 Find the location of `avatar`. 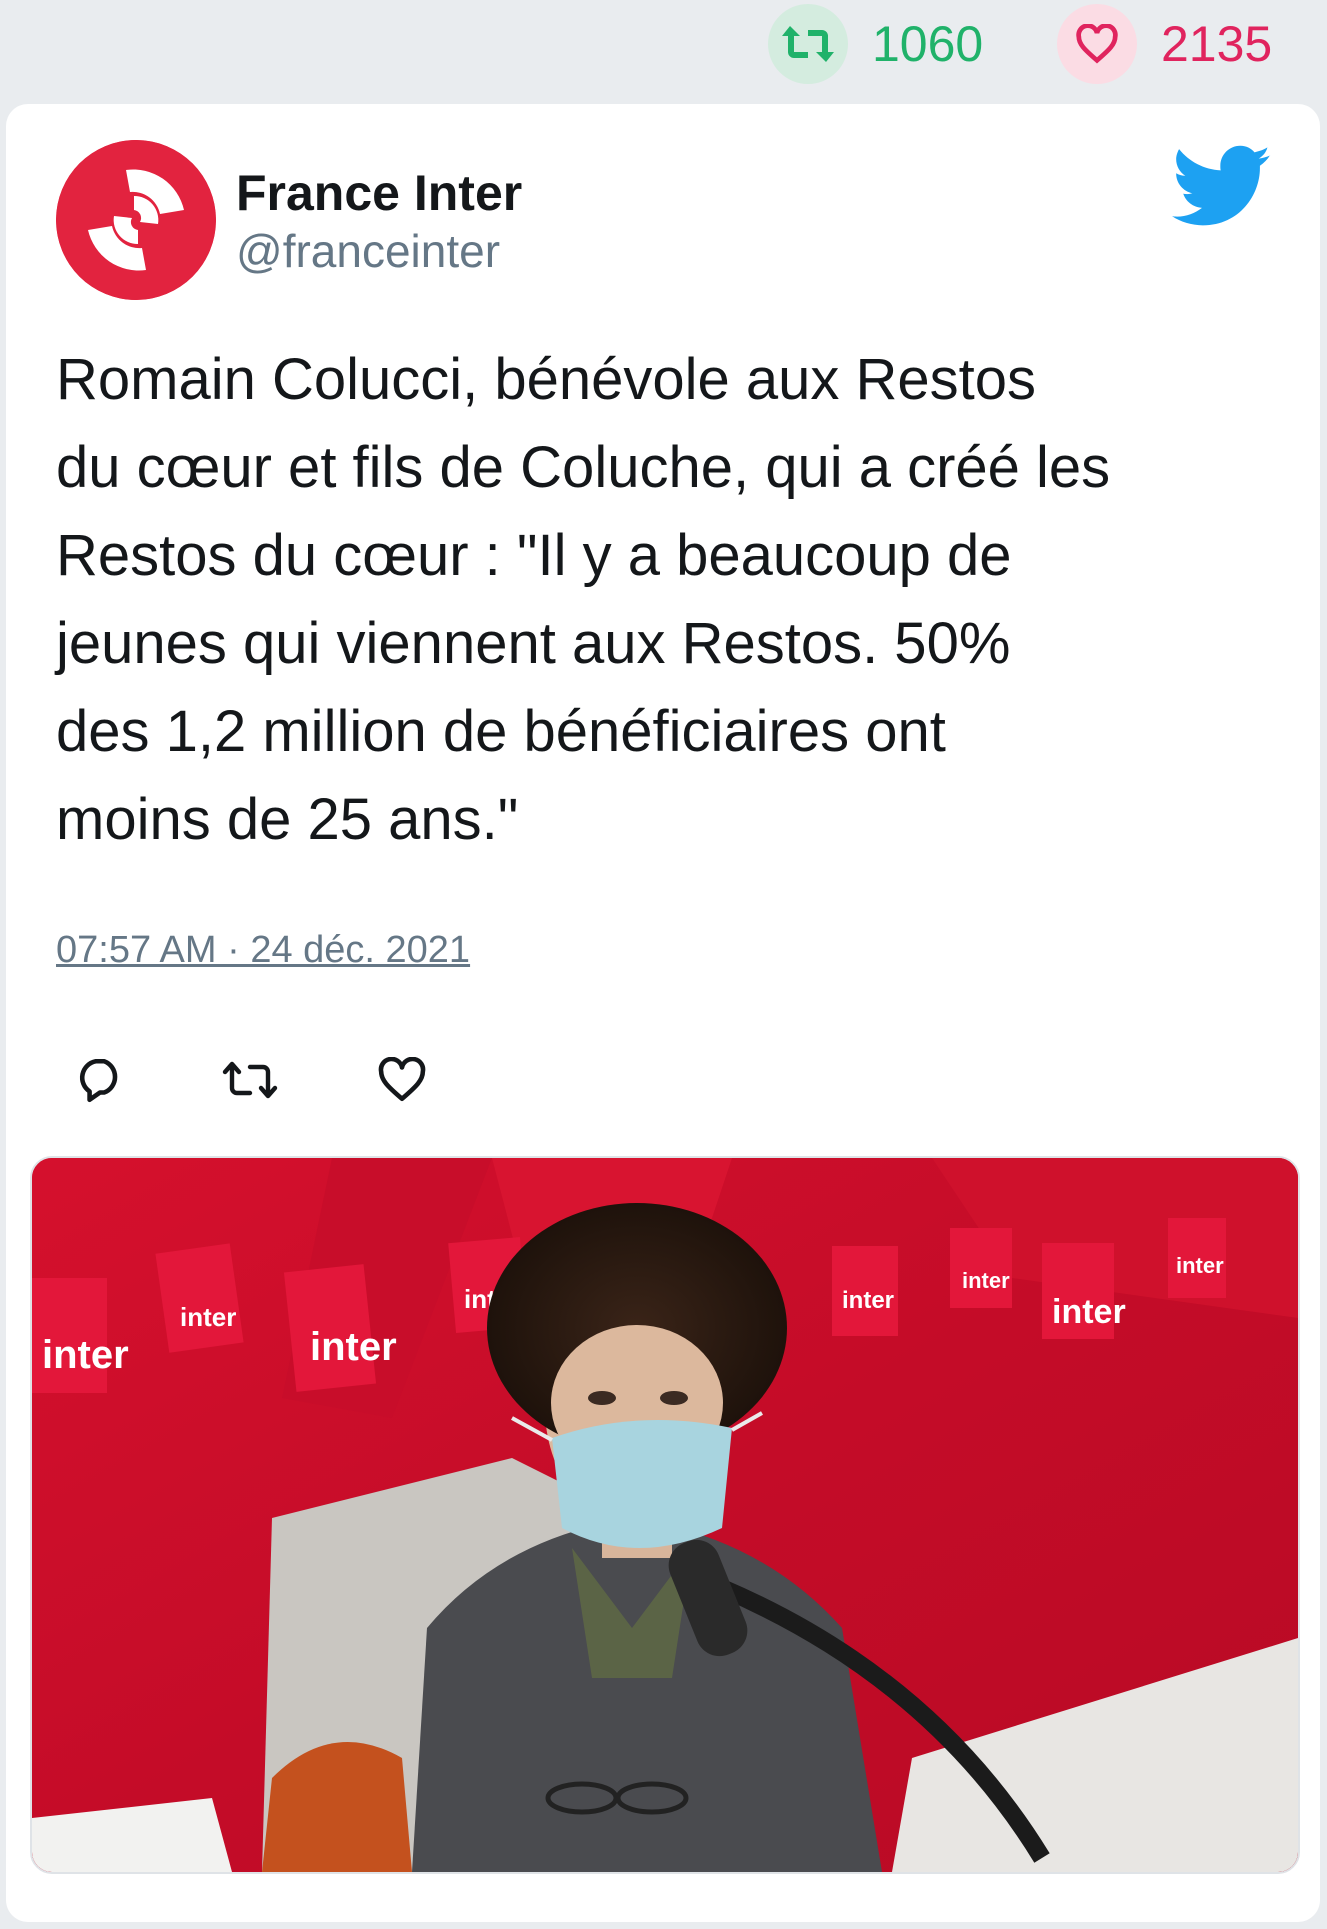

avatar is located at coordinates (136, 220).